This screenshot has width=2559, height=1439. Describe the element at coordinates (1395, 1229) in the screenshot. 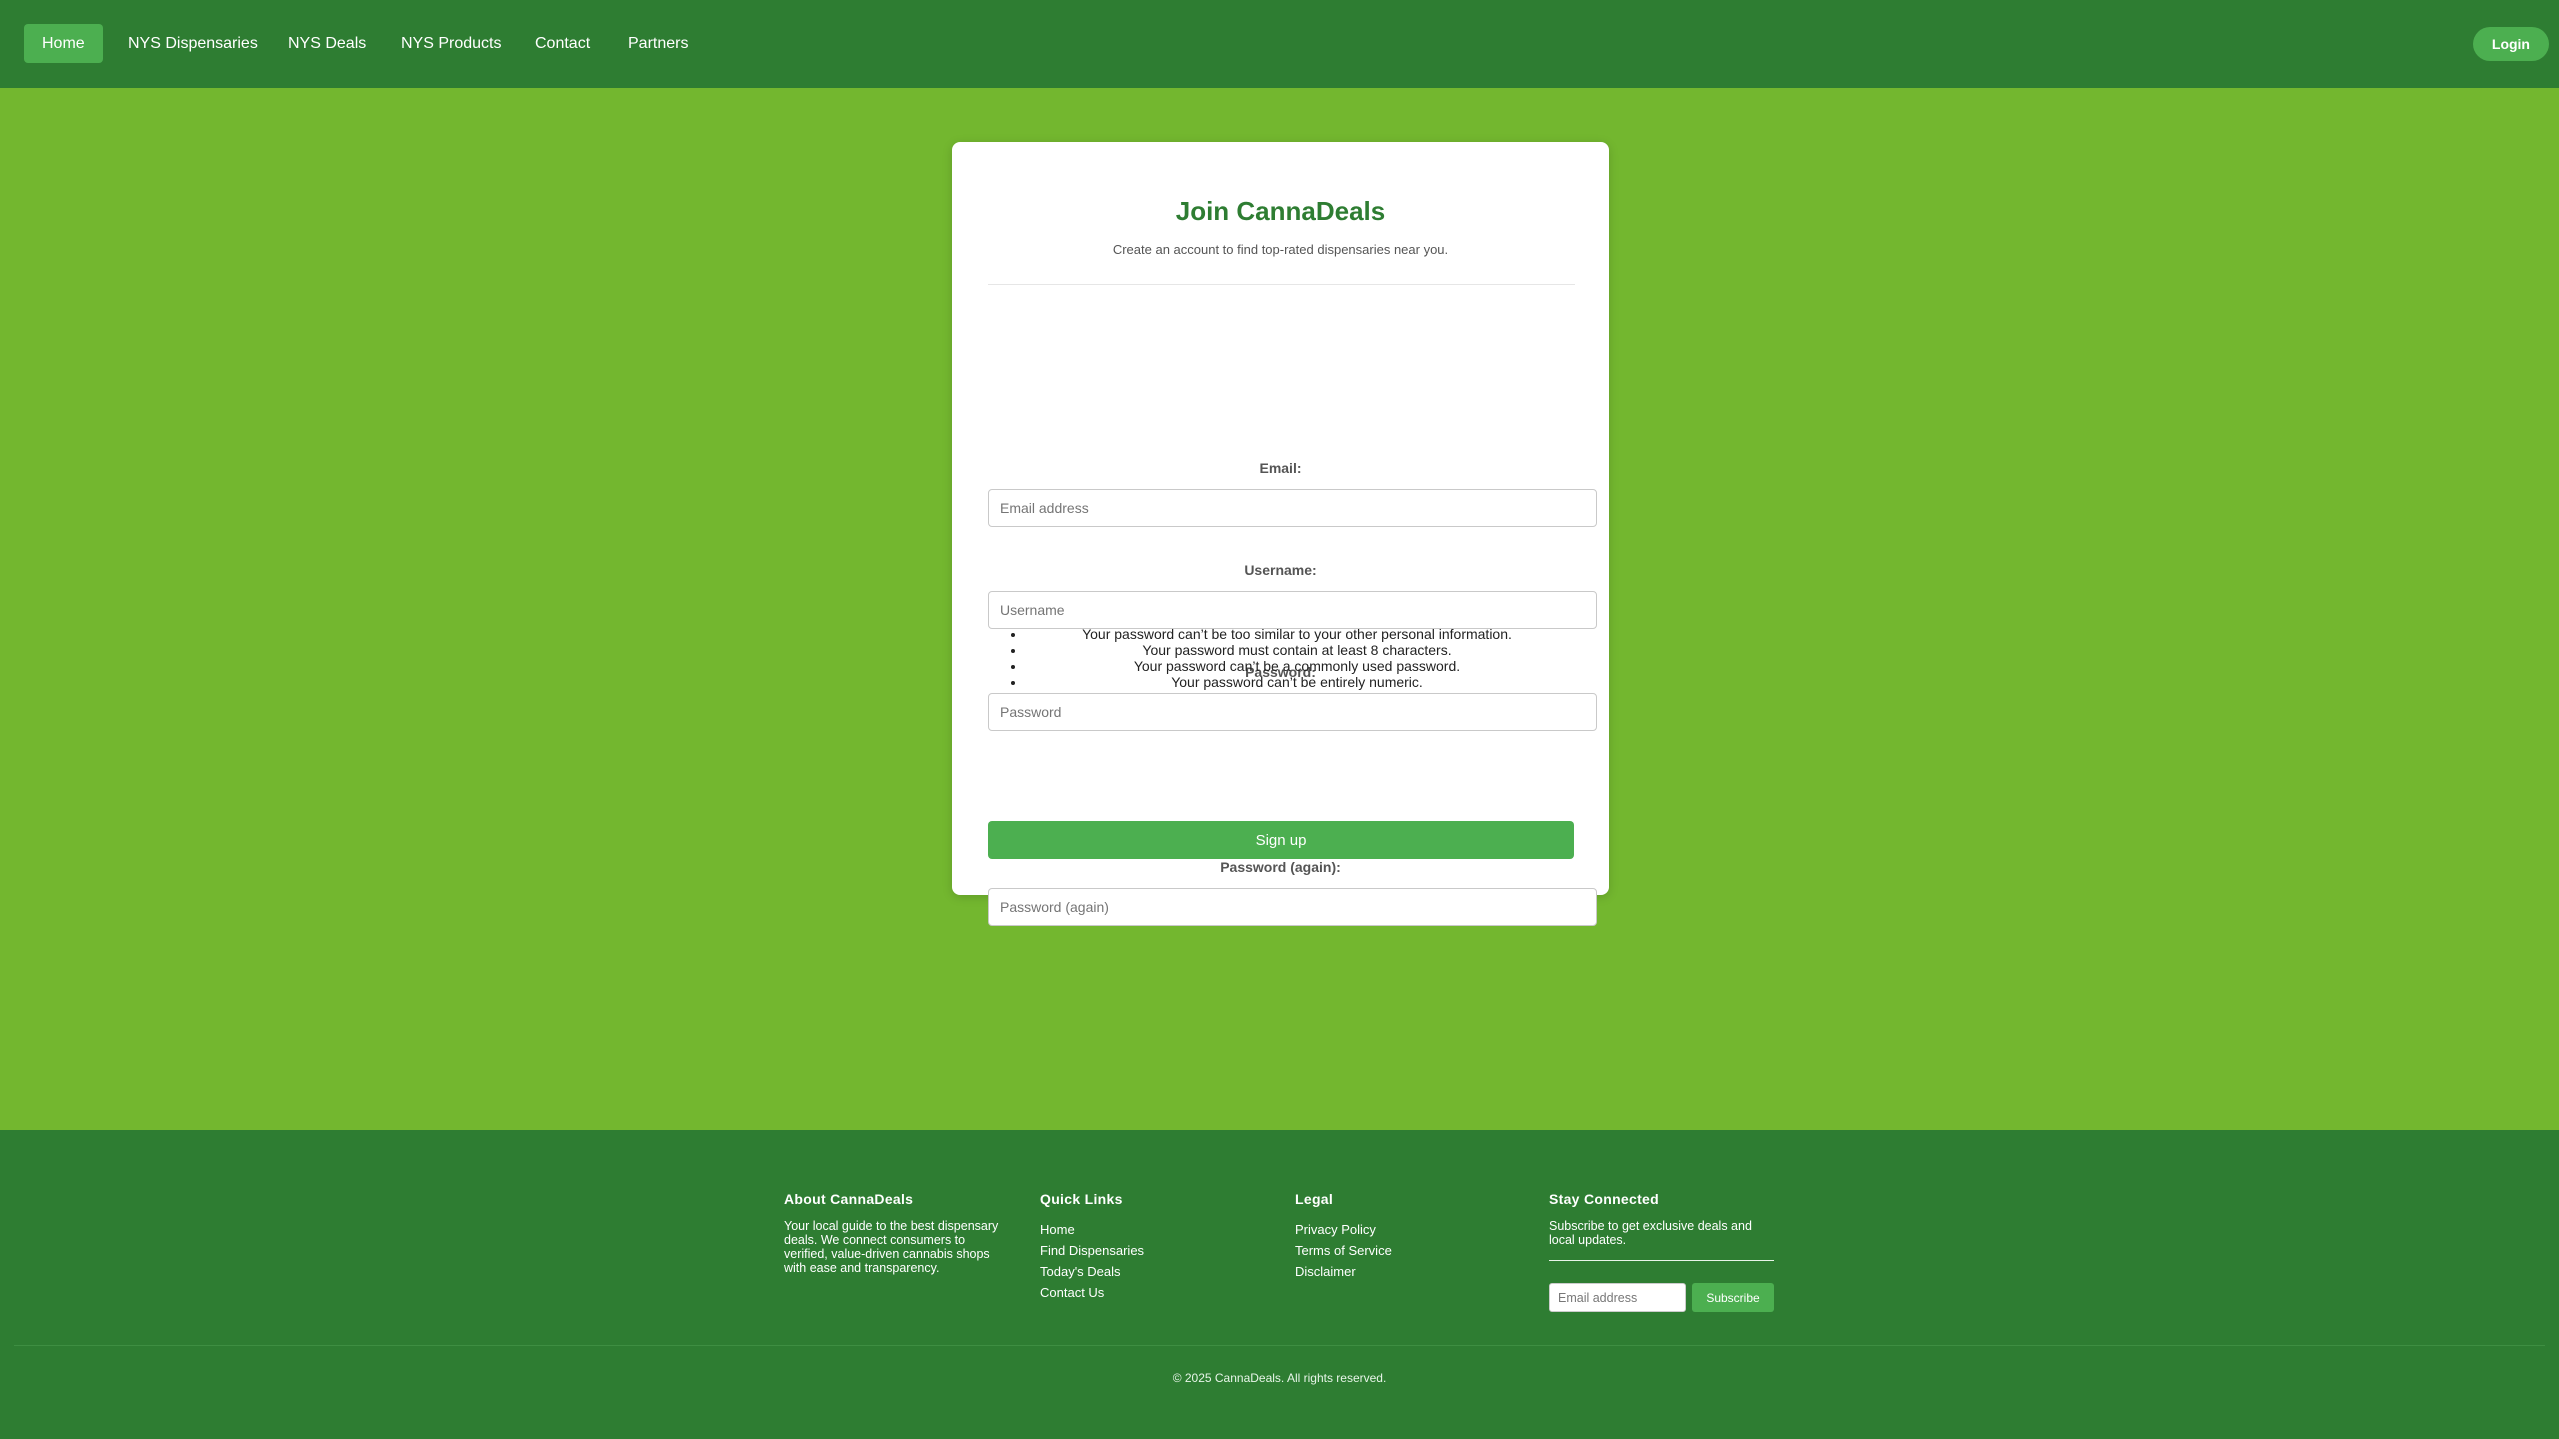

I see `footer-link-privacy-policy: Privacy Policy` at that location.